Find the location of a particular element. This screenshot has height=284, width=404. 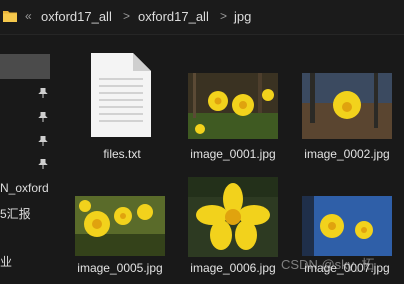

file-name: image_0006.jpg is located at coordinates (233, 268).